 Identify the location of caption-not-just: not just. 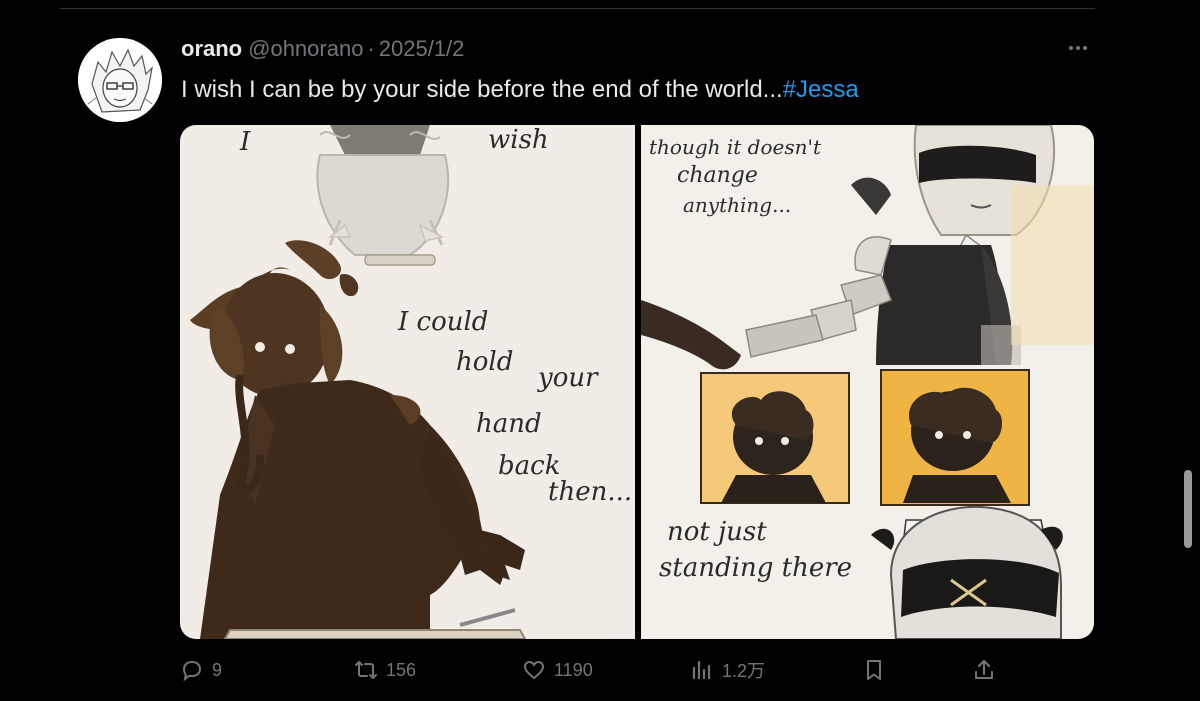
(717, 532).